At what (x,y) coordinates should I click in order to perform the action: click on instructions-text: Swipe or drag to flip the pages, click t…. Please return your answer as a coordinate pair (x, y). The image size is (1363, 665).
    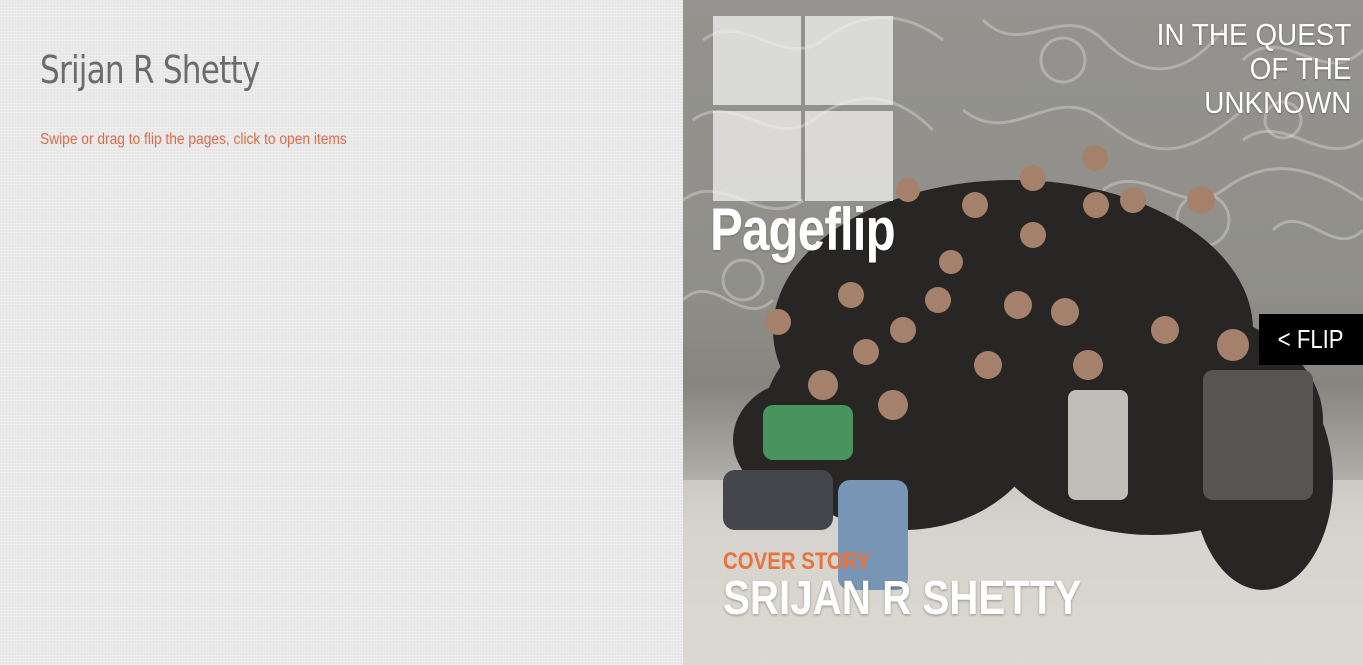
    Looking at the image, I should click on (193, 139).